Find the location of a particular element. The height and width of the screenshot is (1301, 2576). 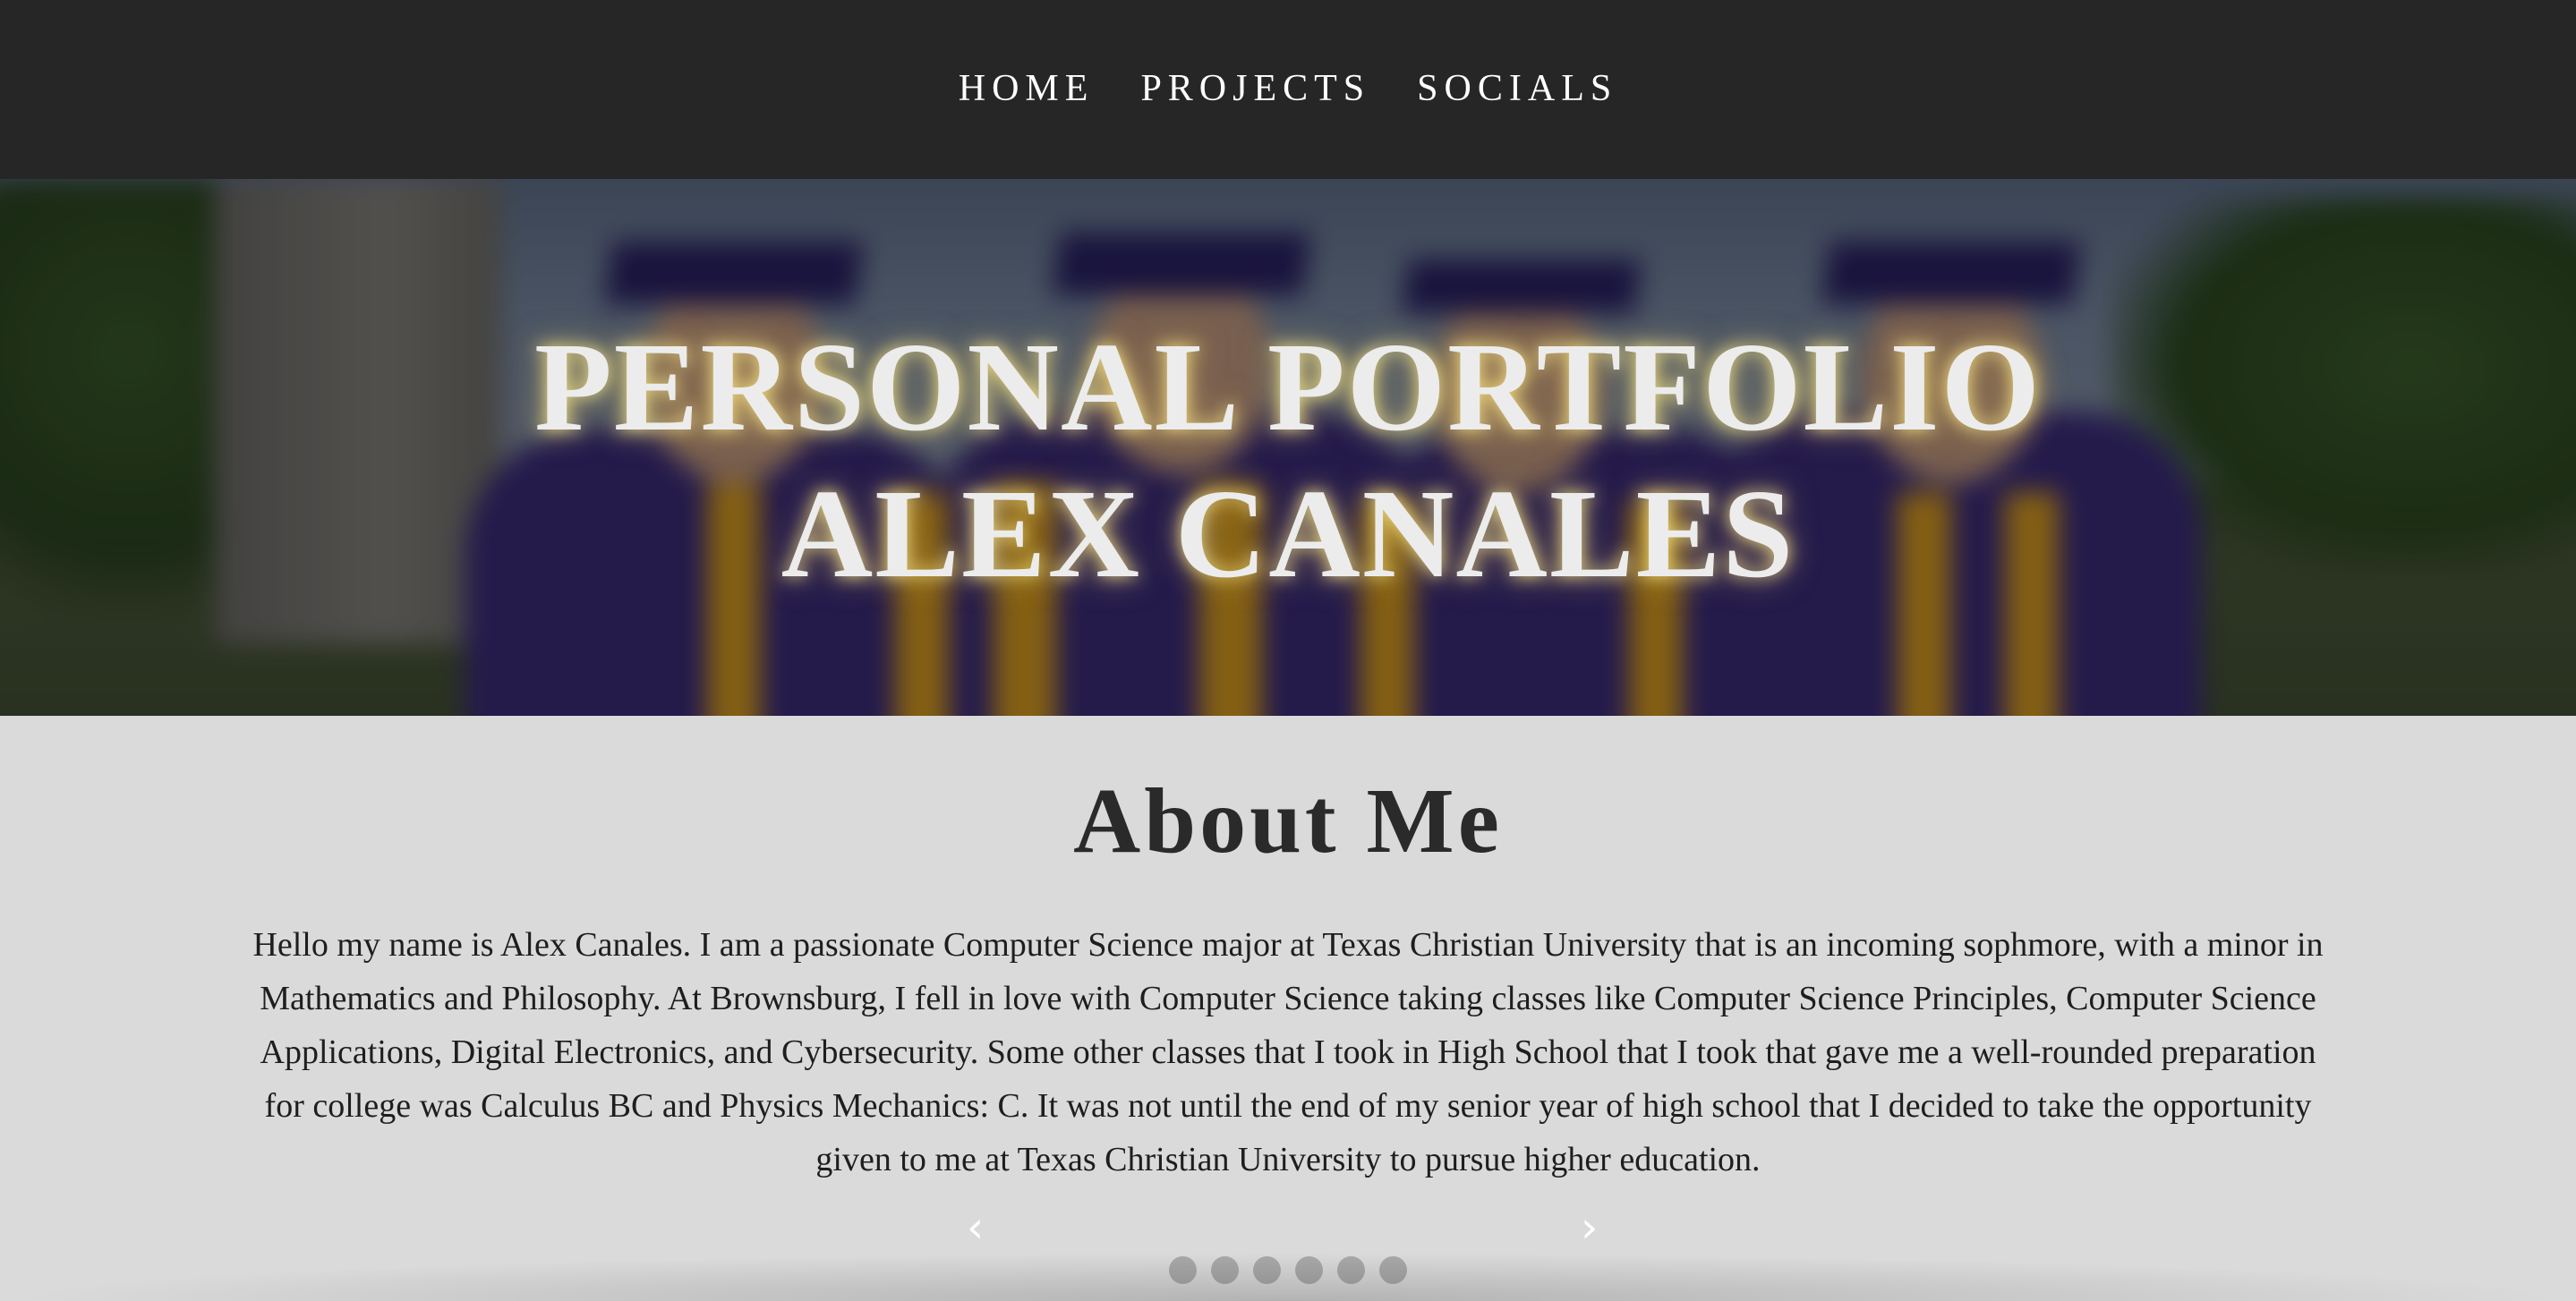

carousel-prev-icon: ‹ is located at coordinates (975, 1227).